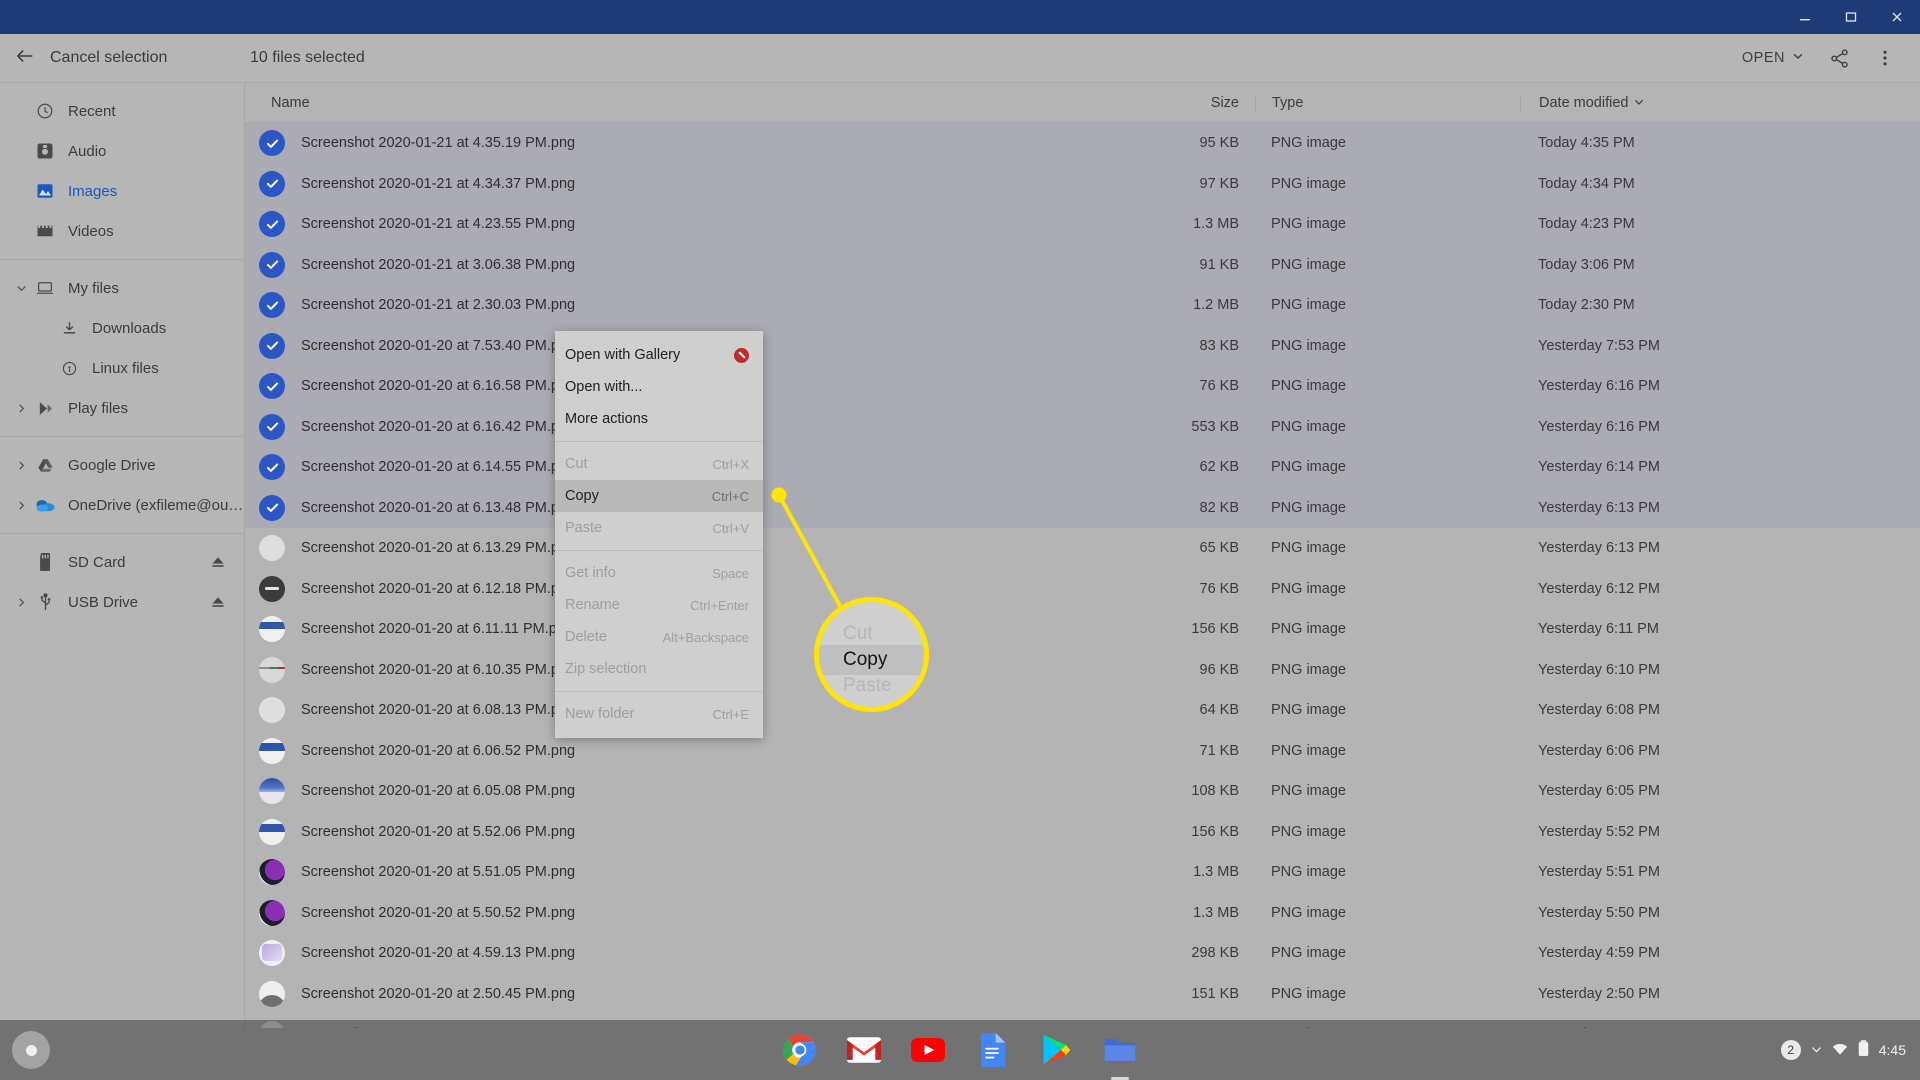  What do you see at coordinates (1056, 1050) in the screenshot?
I see `play-store-icon` at bounding box center [1056, 1050].